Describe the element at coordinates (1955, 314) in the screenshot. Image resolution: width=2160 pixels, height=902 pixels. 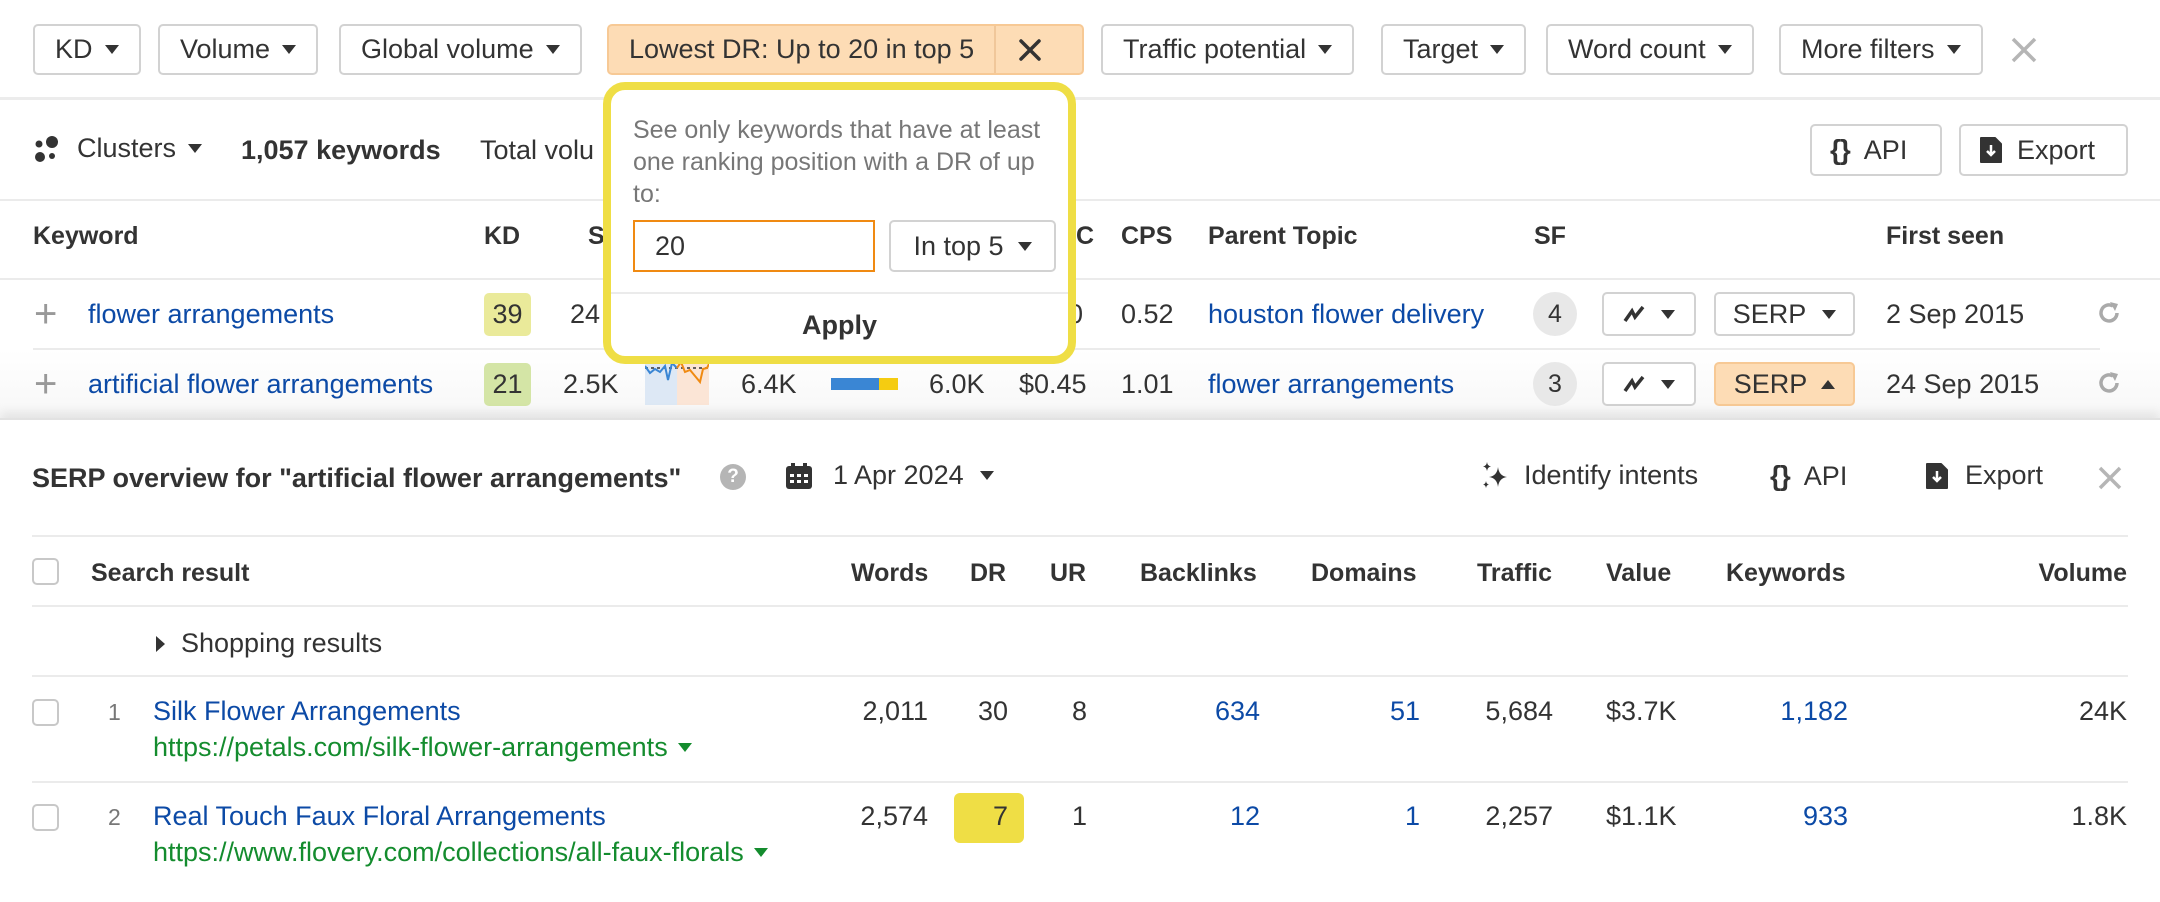
I see `first-seen-date: 2 Sep 2015` at that location.